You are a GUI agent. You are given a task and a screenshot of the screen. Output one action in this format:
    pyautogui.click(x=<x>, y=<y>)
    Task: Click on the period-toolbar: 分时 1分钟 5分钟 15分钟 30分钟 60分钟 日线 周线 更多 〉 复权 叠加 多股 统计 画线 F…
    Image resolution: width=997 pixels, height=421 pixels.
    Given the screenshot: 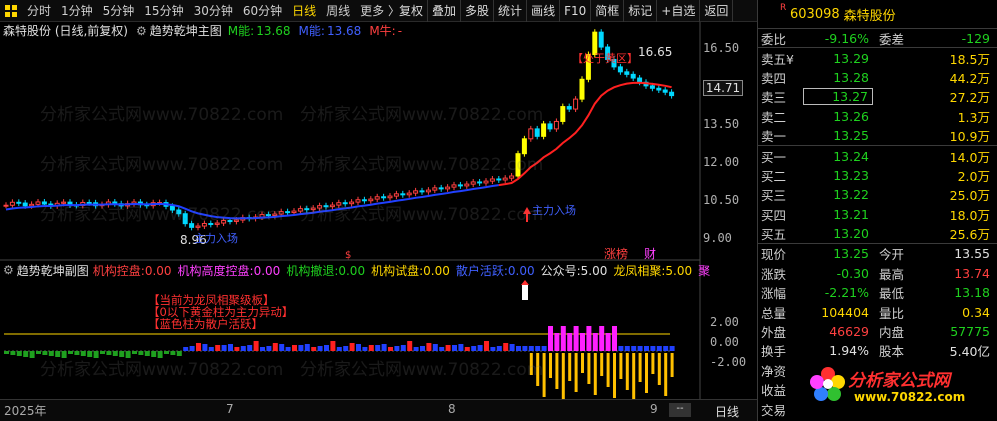 What is the action you would take?
    pyautogui.click(x=378, y=11)
    